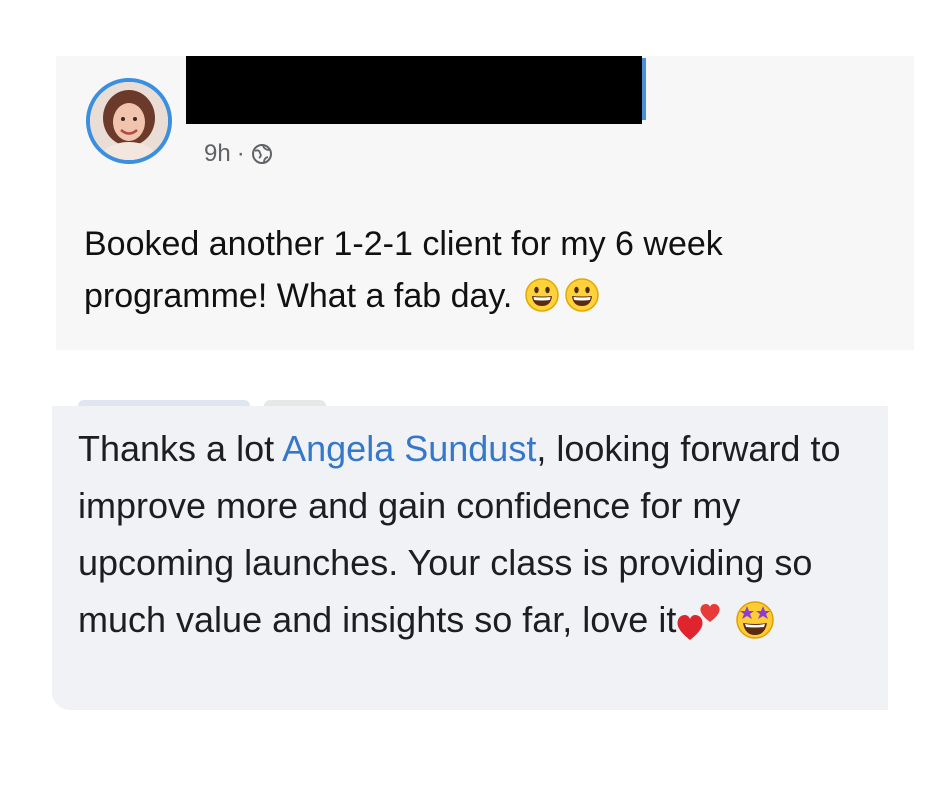  Describe the element at coordinates (129, 121) in the screenshot. I see `avatar` at that location.